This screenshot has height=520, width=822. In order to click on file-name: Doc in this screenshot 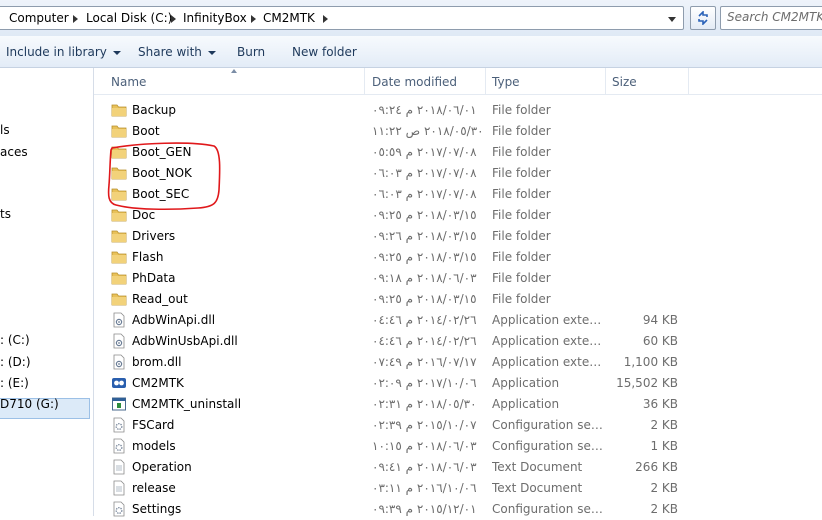, I will do `click(144, 215)`.